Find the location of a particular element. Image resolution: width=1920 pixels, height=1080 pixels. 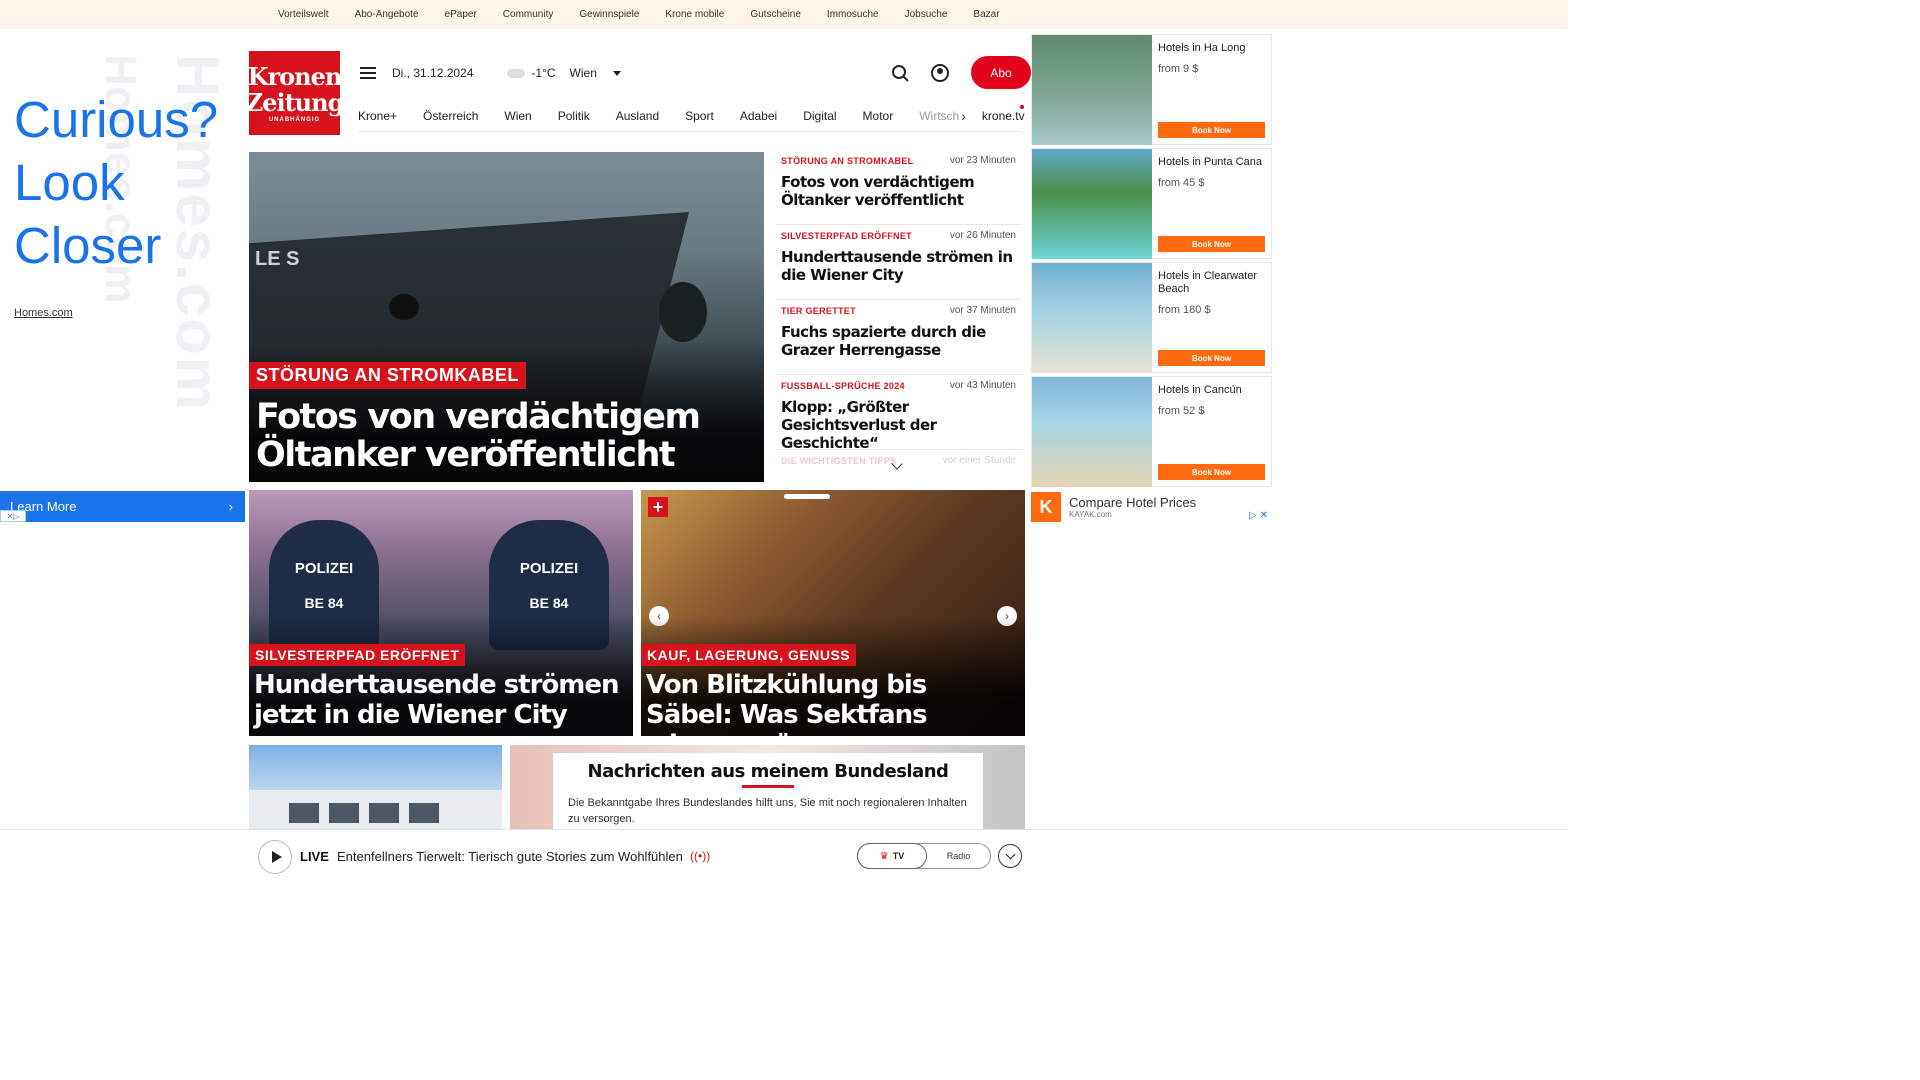

chevron-right-icon: › is located at coordinates (963, 116).